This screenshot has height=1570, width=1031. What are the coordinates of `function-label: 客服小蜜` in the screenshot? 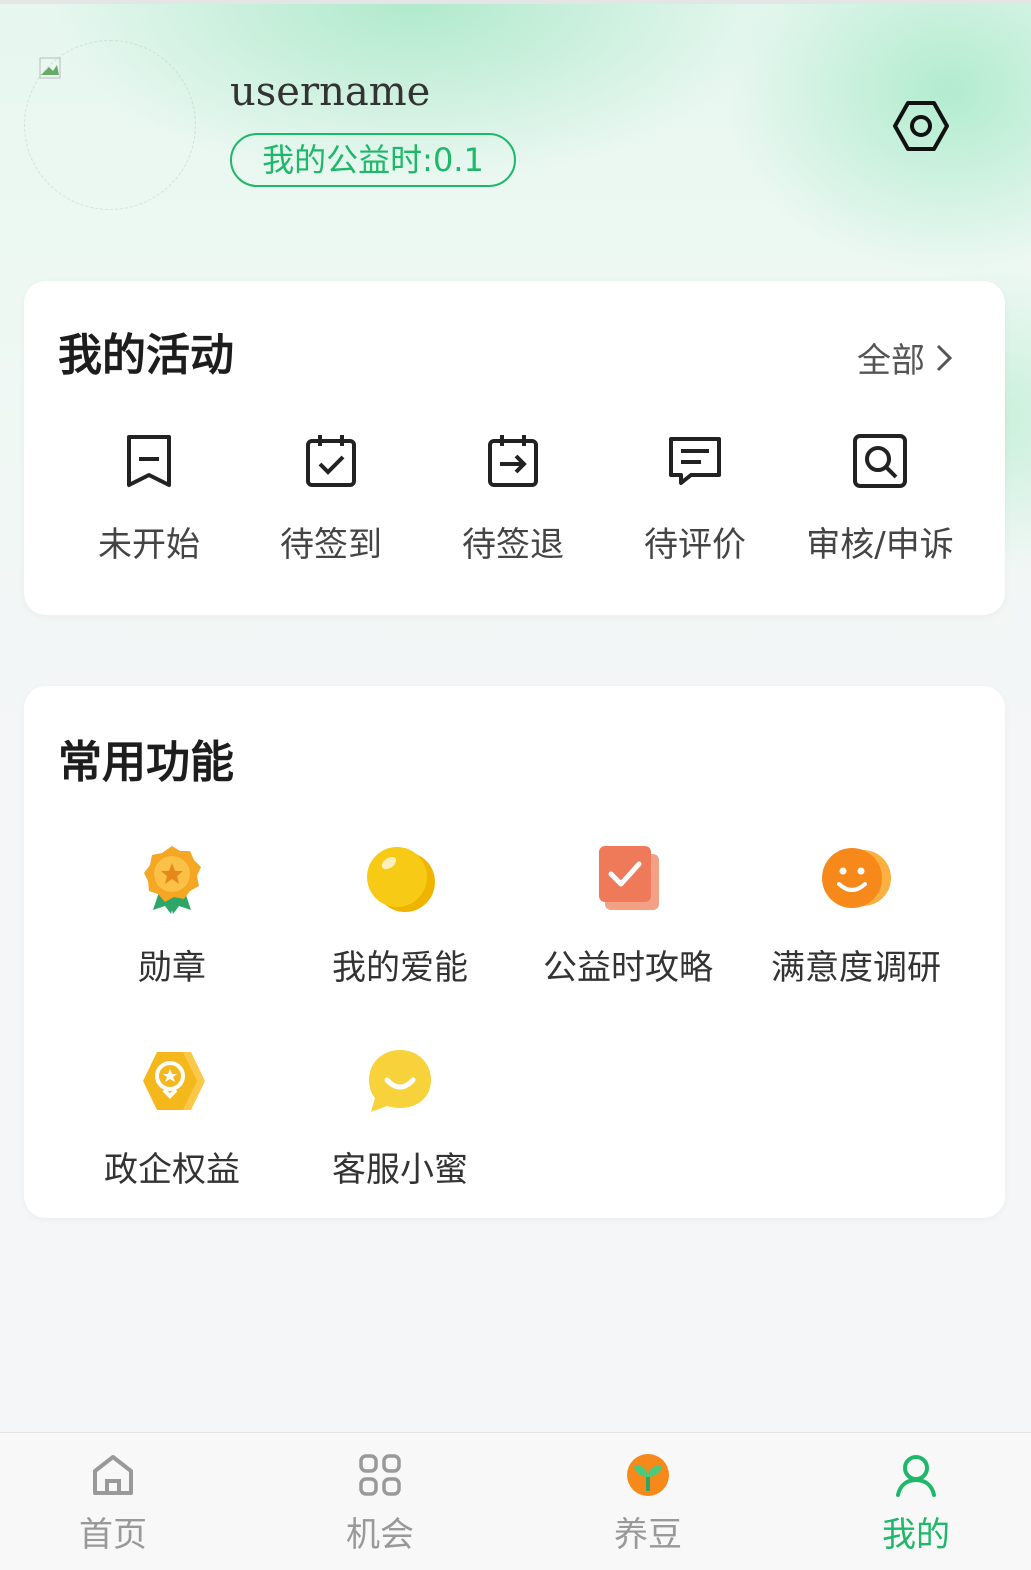 It's located at (400, 1170).